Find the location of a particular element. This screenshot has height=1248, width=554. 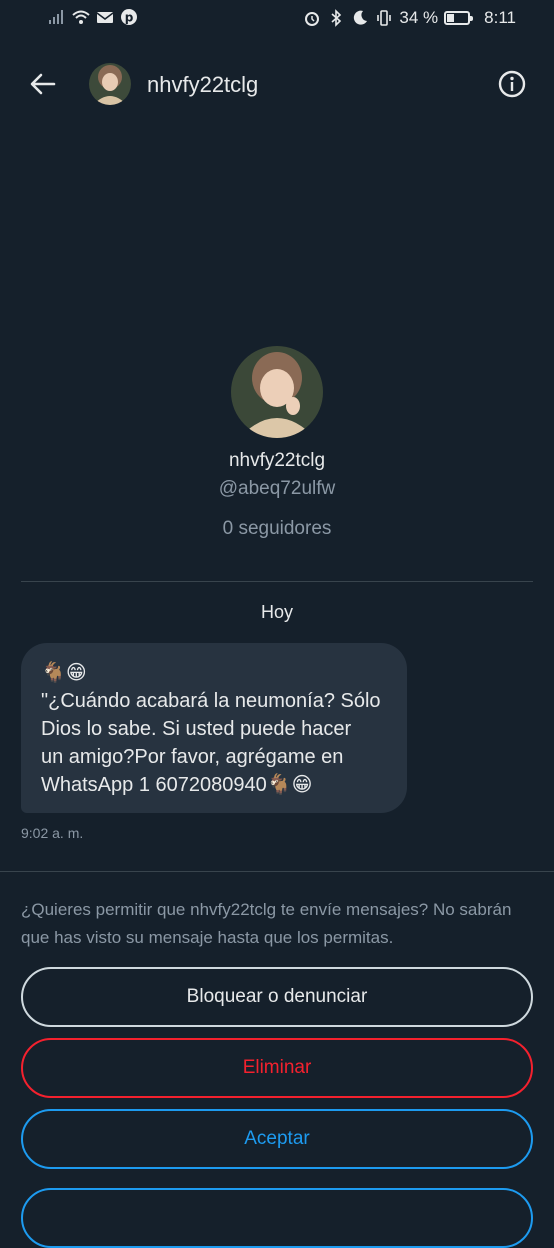

message-timestamp: 9:02 a. m. is located at coordinates (52, 833).